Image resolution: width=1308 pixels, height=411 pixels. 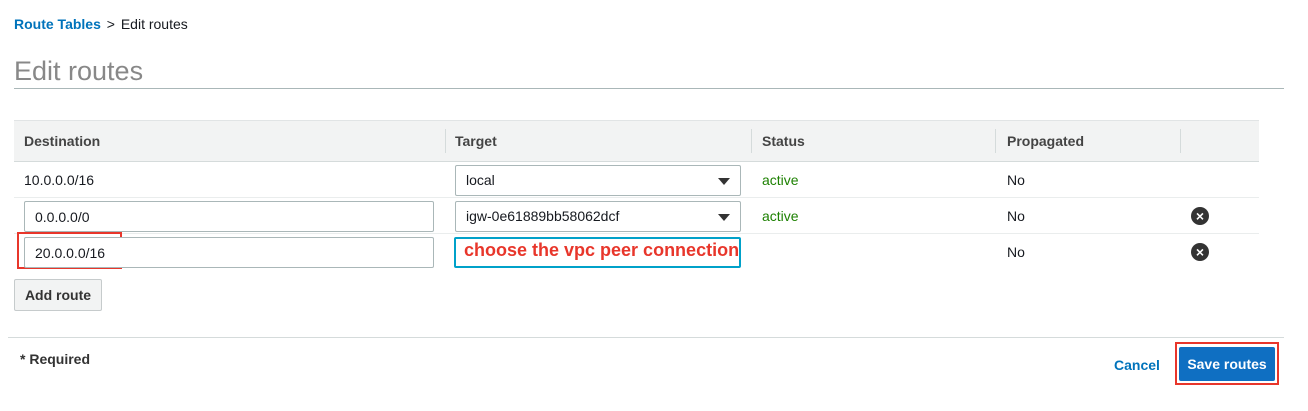 I want to click on annotation-text: choose the vpc peer connection, so click(x=602, y=250).